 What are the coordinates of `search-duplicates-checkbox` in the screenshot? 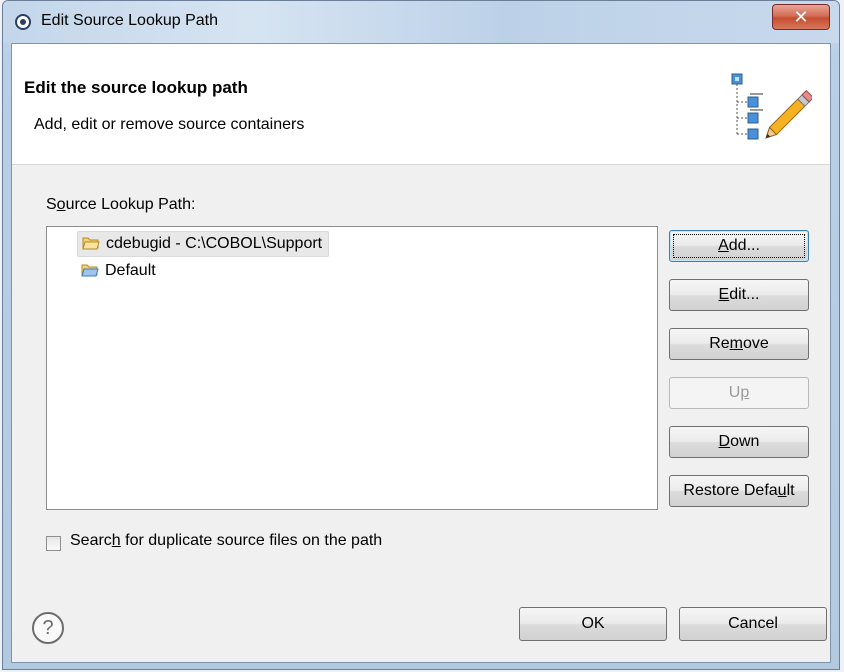 It's located at (53, 543).